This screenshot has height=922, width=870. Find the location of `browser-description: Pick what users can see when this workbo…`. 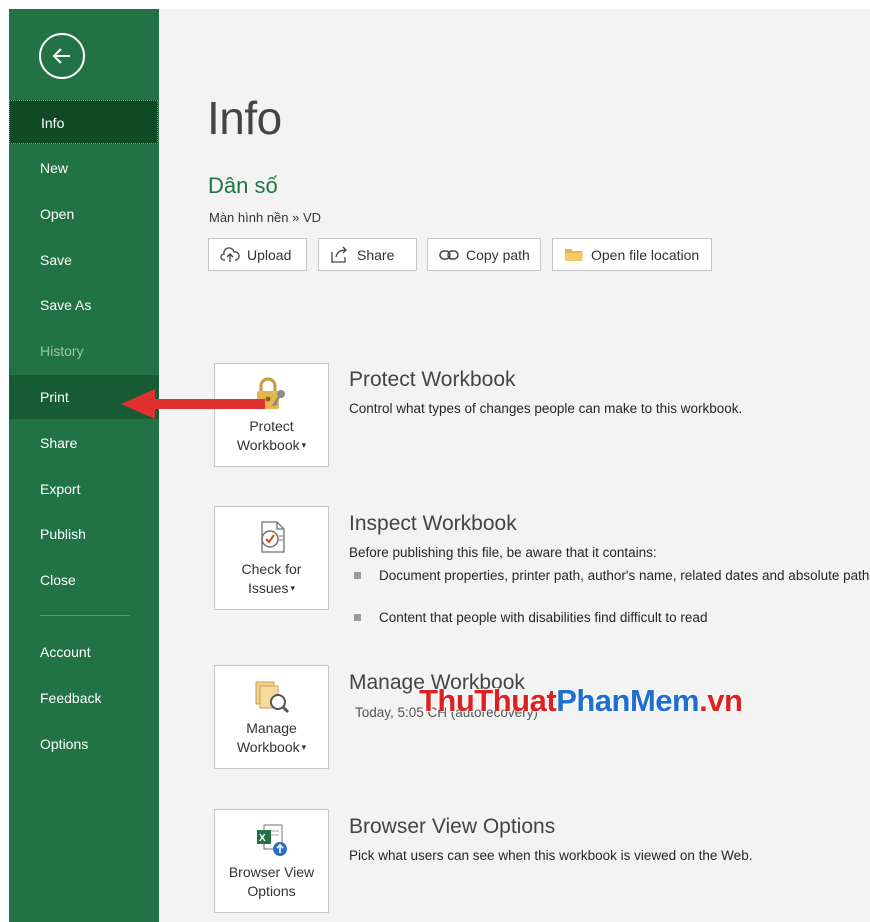

browser-description: Pick what users can see when this workbo… is located at coordinates (551, 855).